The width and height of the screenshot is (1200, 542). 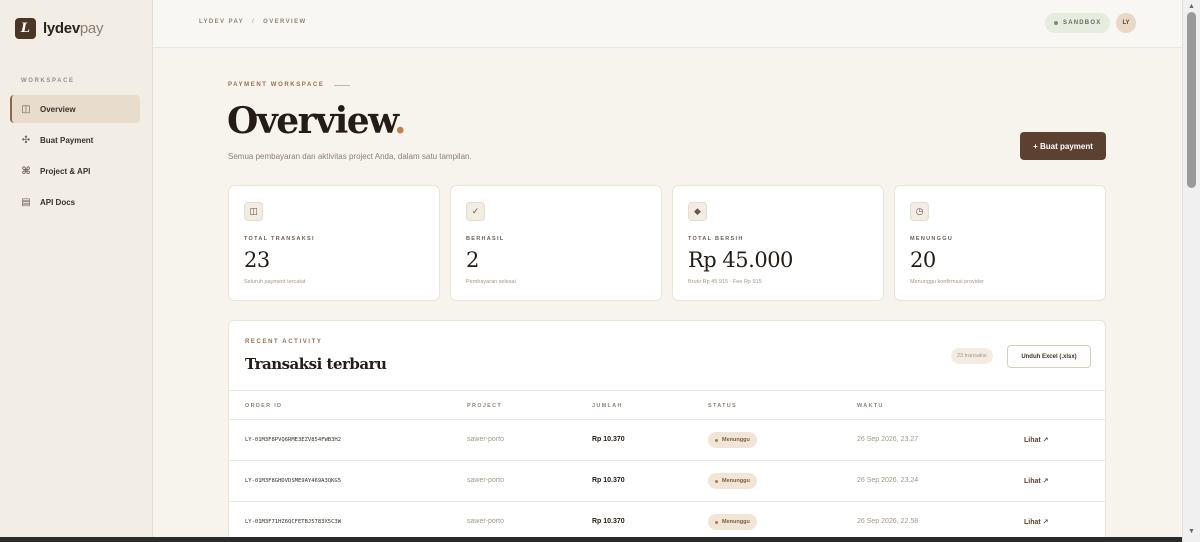 I want to click on transaction-count-badge: 23 transaksi, so click(x=972, y=356).